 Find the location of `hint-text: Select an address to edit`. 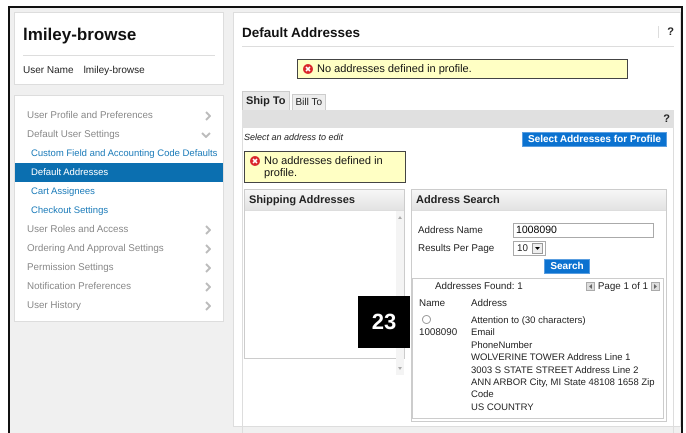

hint-text: Select an address to edit is located at coordinates (294, 136).